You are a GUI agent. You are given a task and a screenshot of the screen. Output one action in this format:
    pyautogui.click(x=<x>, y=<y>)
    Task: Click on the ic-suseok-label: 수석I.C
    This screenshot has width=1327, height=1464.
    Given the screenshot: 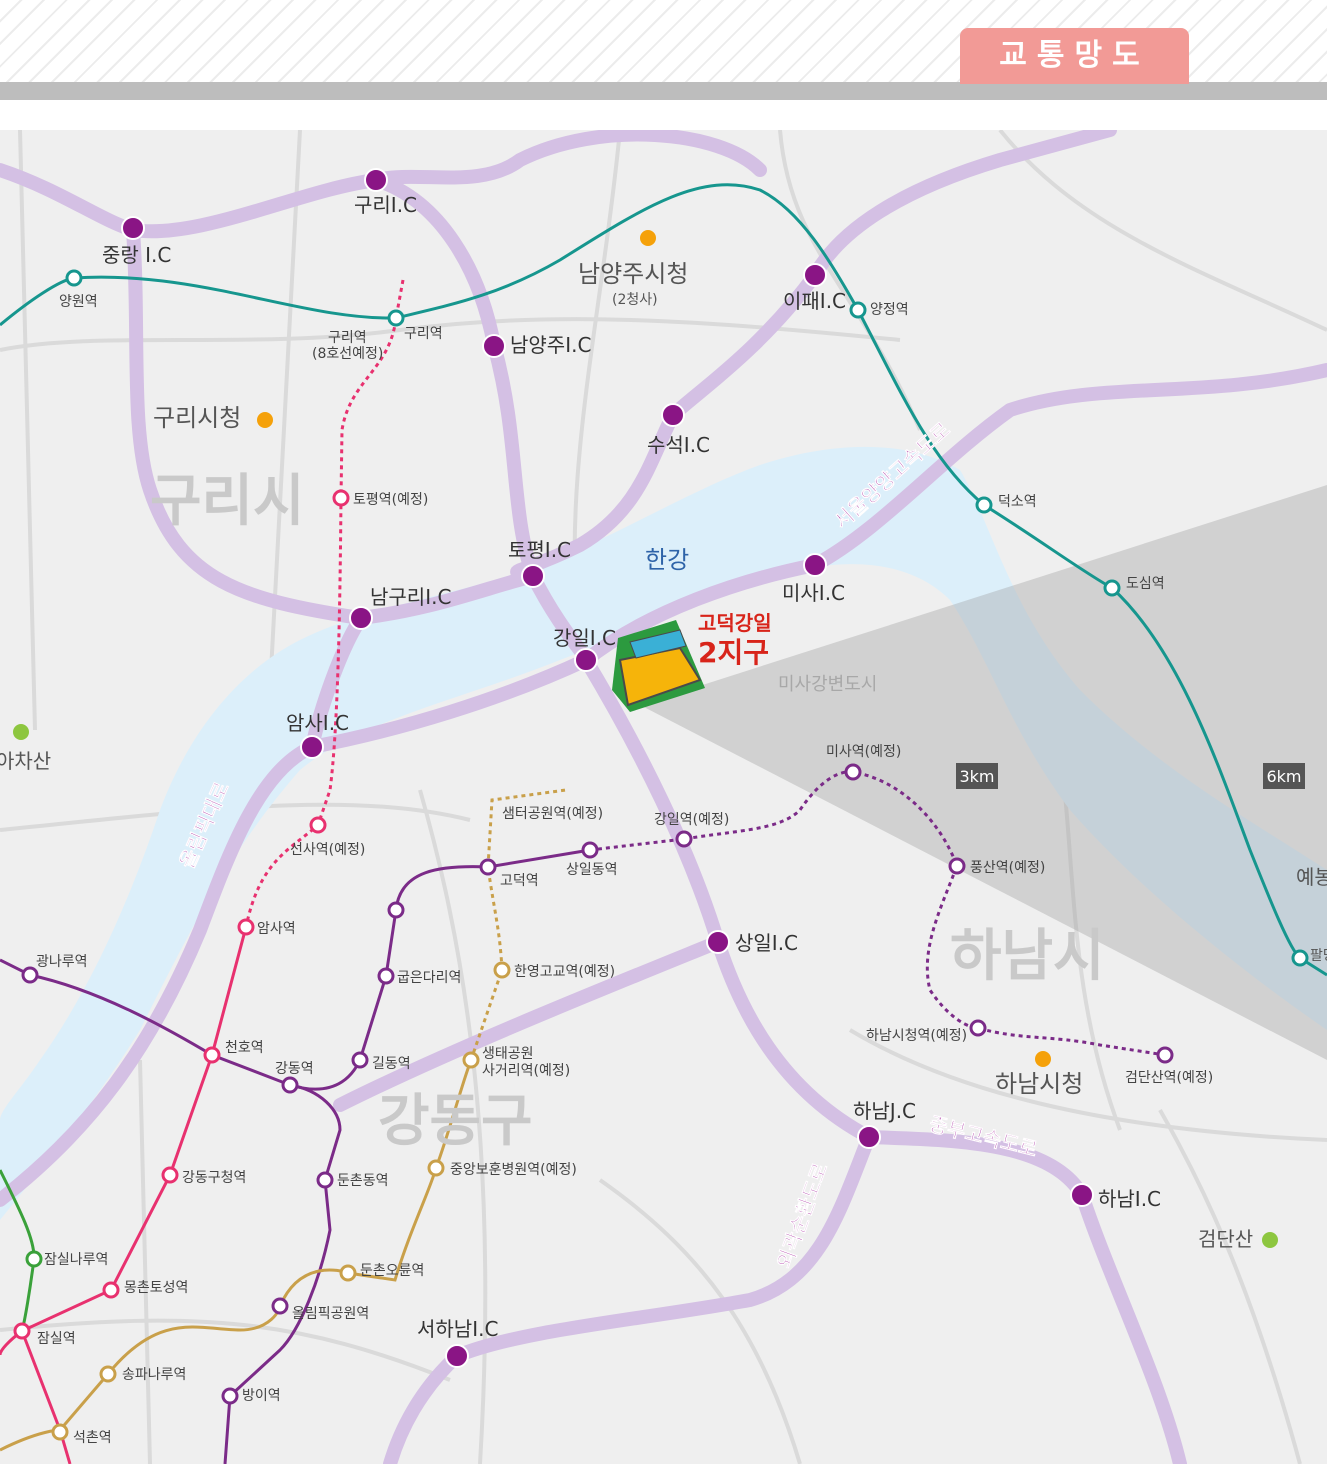 What is the action you would take?
    pyautogui.click(x=678, y=445)
    